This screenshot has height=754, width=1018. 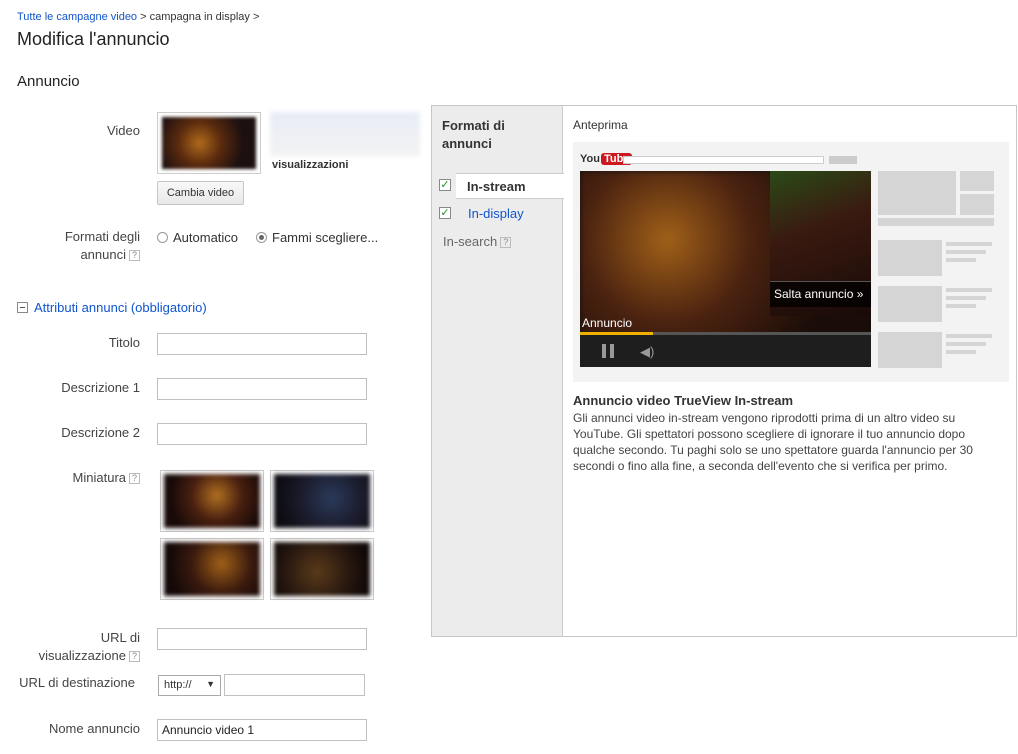 What do you see at coordinates (75, 647) in the screenshot?
I see `display-url-label: URL di visualizzazione?` at bounding box center [75, 647].